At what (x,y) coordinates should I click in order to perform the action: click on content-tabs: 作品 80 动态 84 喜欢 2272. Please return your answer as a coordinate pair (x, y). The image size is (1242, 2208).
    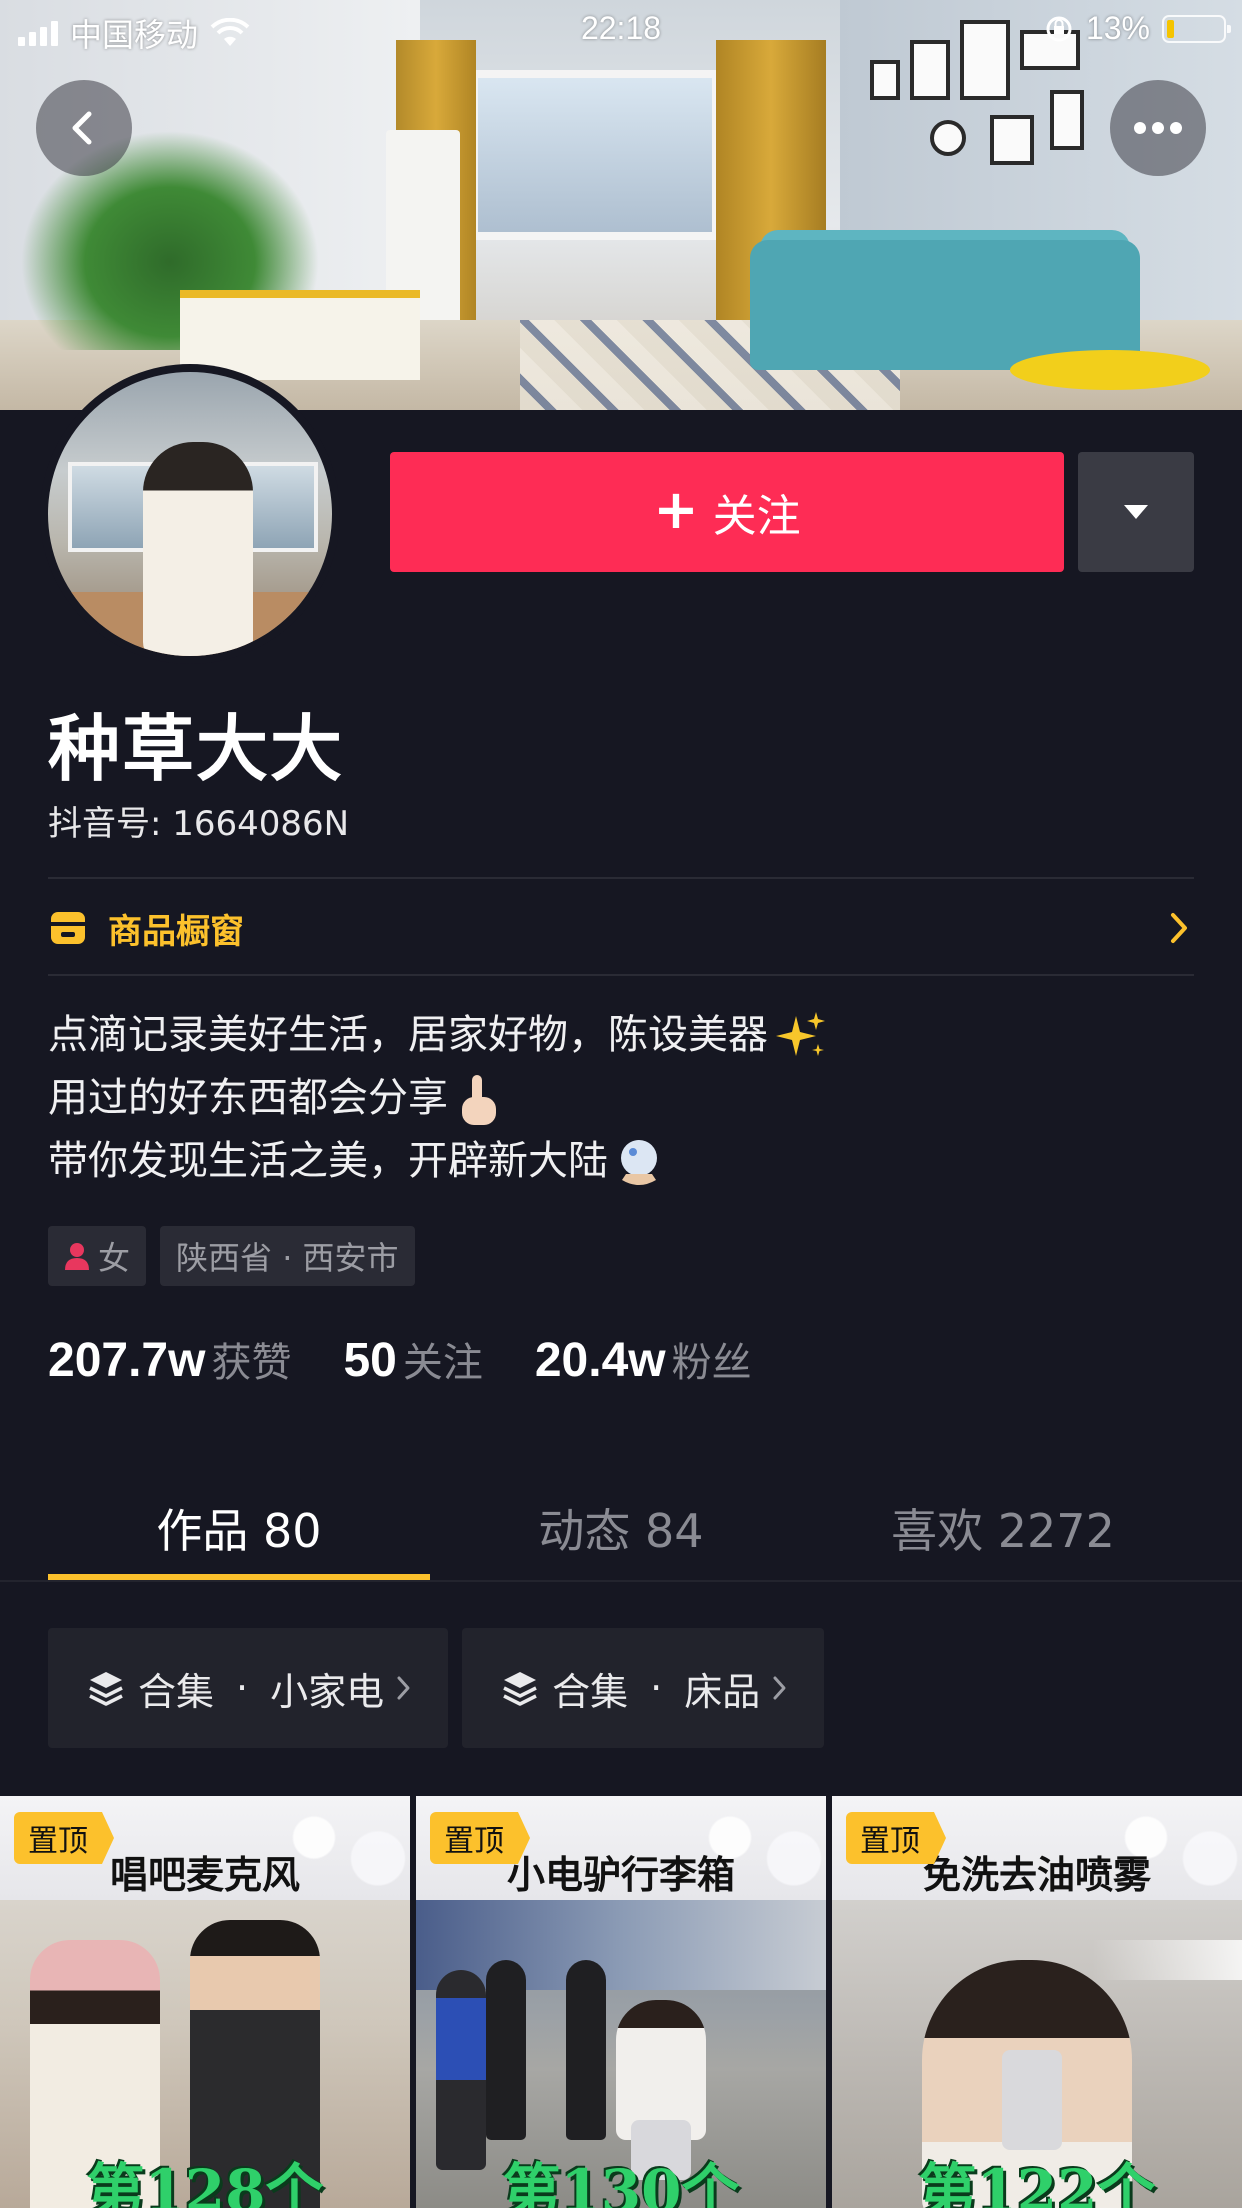
    Looking at the image, I should click on (621, 1528).